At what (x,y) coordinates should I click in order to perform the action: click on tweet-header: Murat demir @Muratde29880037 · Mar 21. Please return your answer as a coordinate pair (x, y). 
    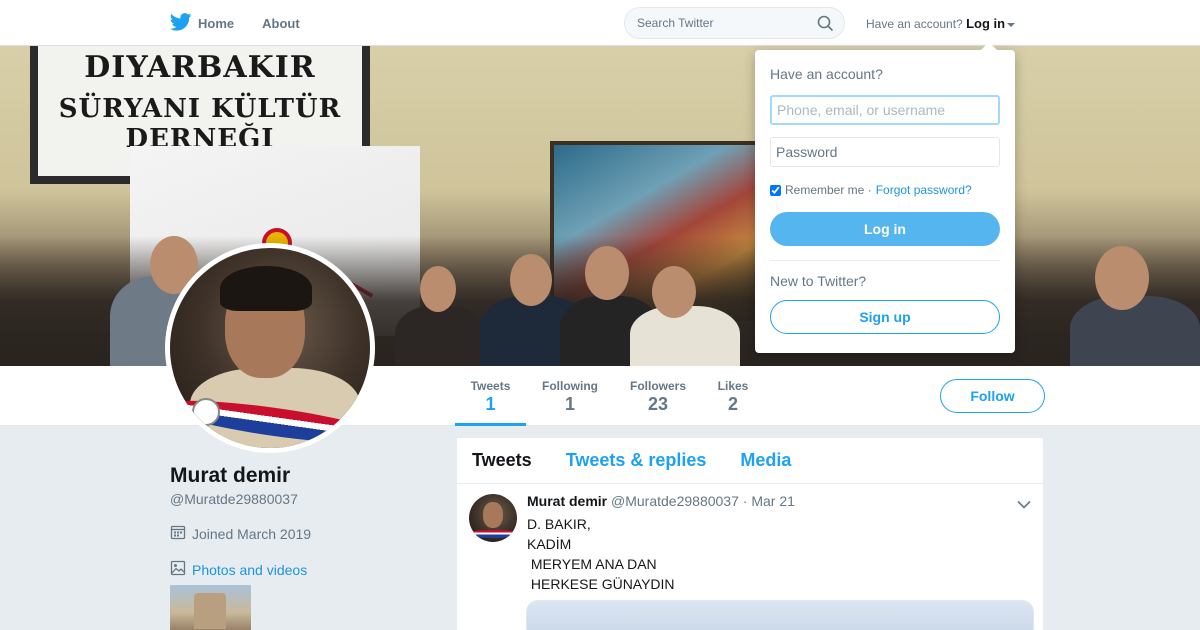
    Looking at the image, I should click on (661, 501).